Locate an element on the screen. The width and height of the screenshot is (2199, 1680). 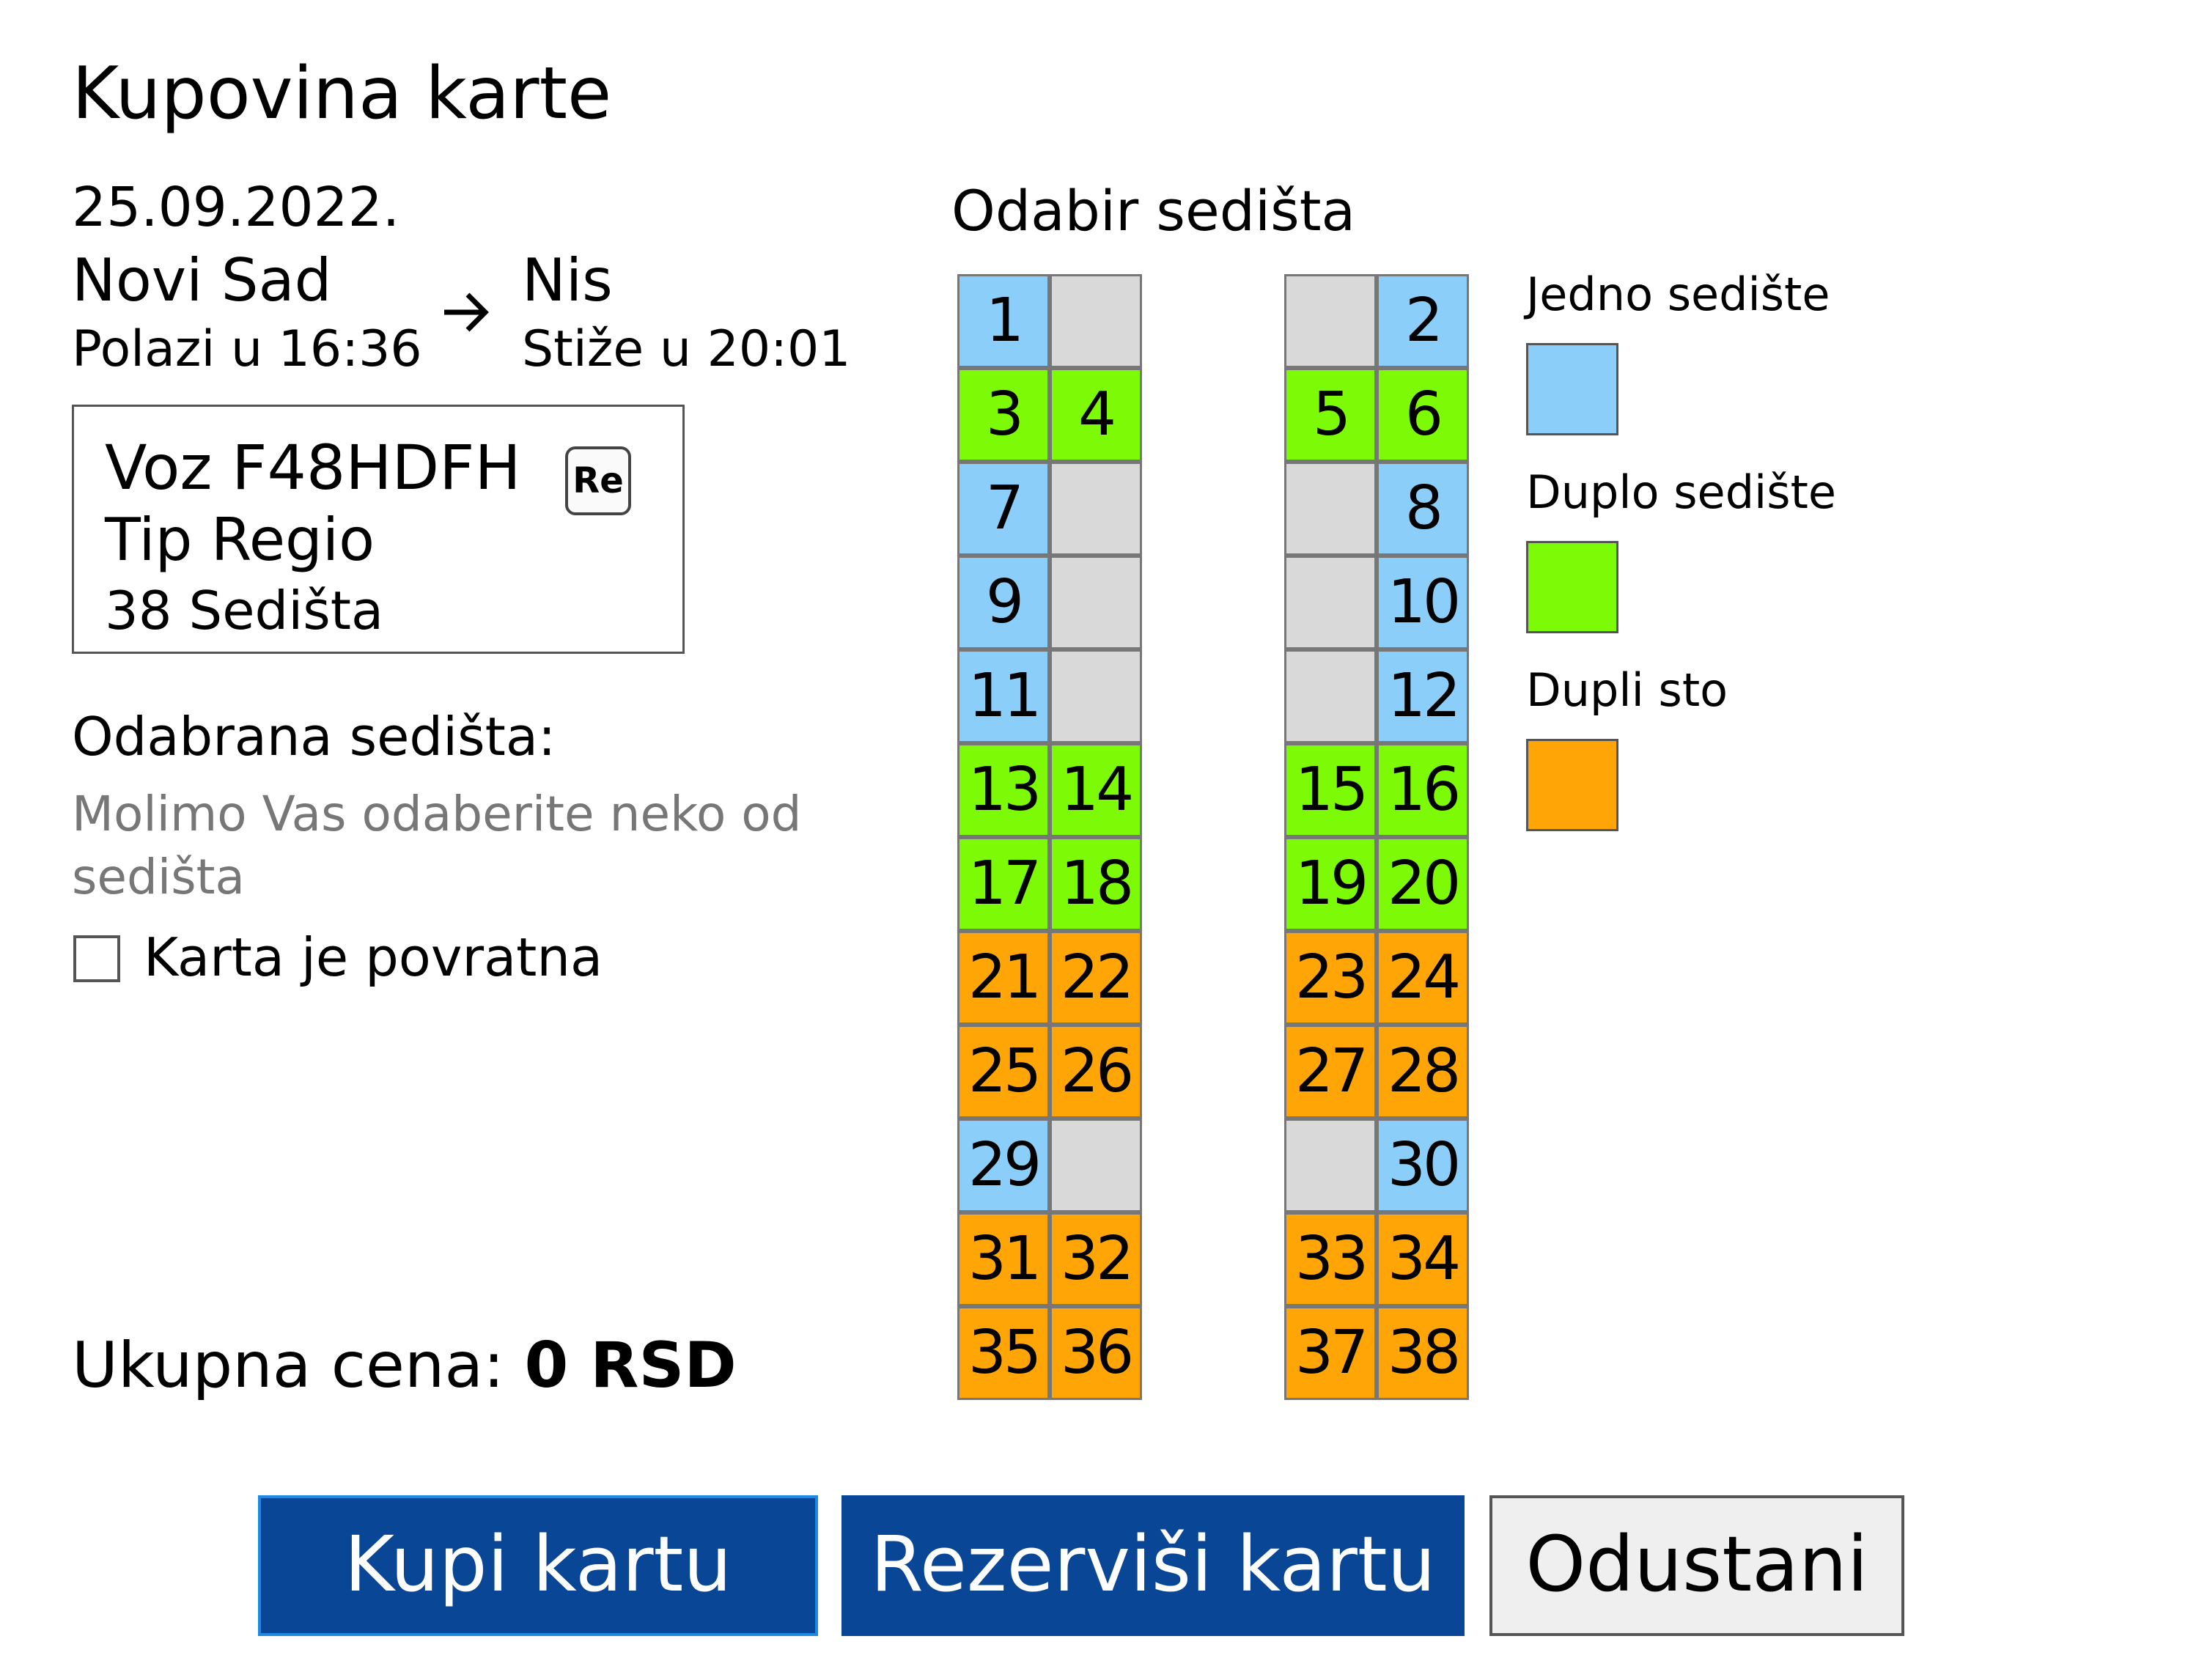
seat-35: 35 is located at coordinates (1003, 1353).